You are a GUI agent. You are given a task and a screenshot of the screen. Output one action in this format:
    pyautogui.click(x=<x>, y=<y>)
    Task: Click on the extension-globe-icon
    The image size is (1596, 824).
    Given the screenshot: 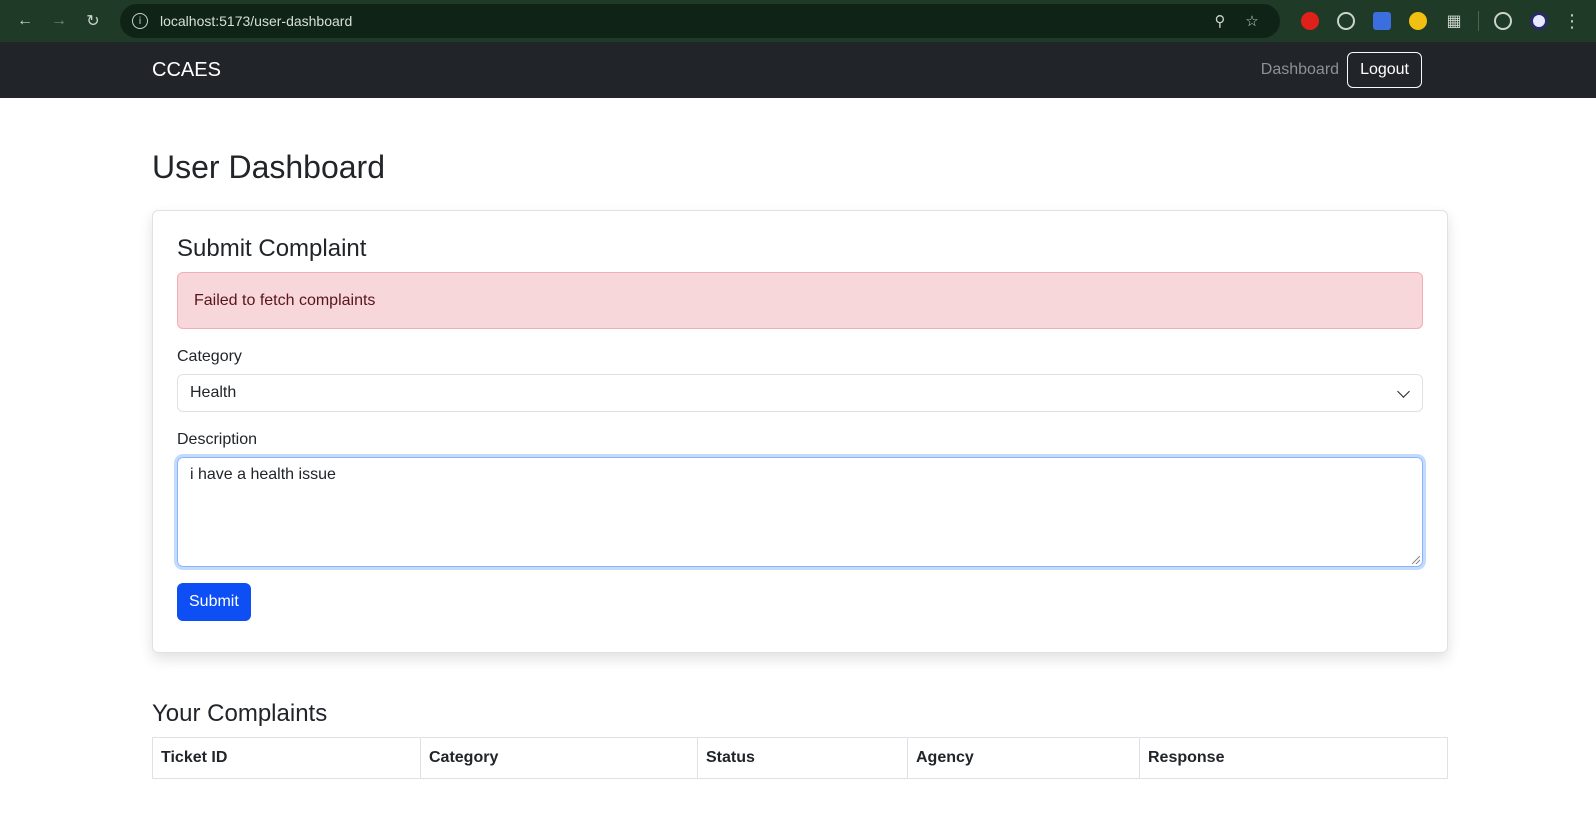 What is the action you would take?
    pyautogui.click(x=1346, y=21)
    